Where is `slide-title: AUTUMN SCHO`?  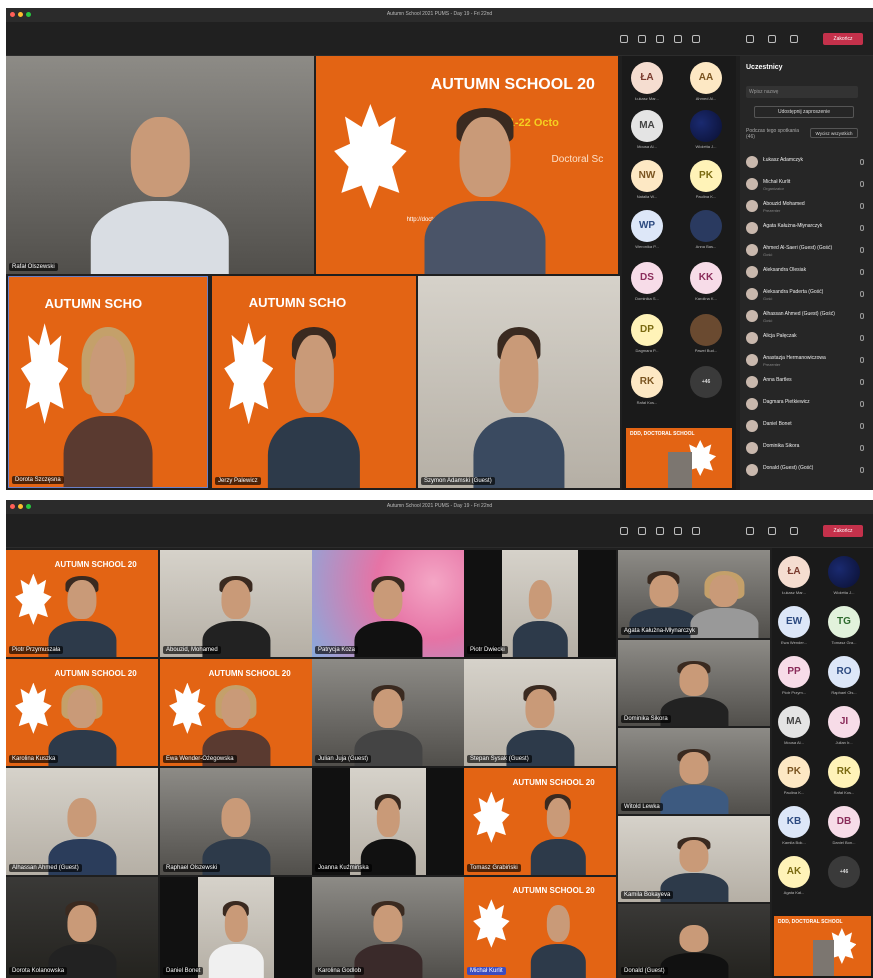 slide-title: AUTUMN SCHO is located at coordinates (297, 303).